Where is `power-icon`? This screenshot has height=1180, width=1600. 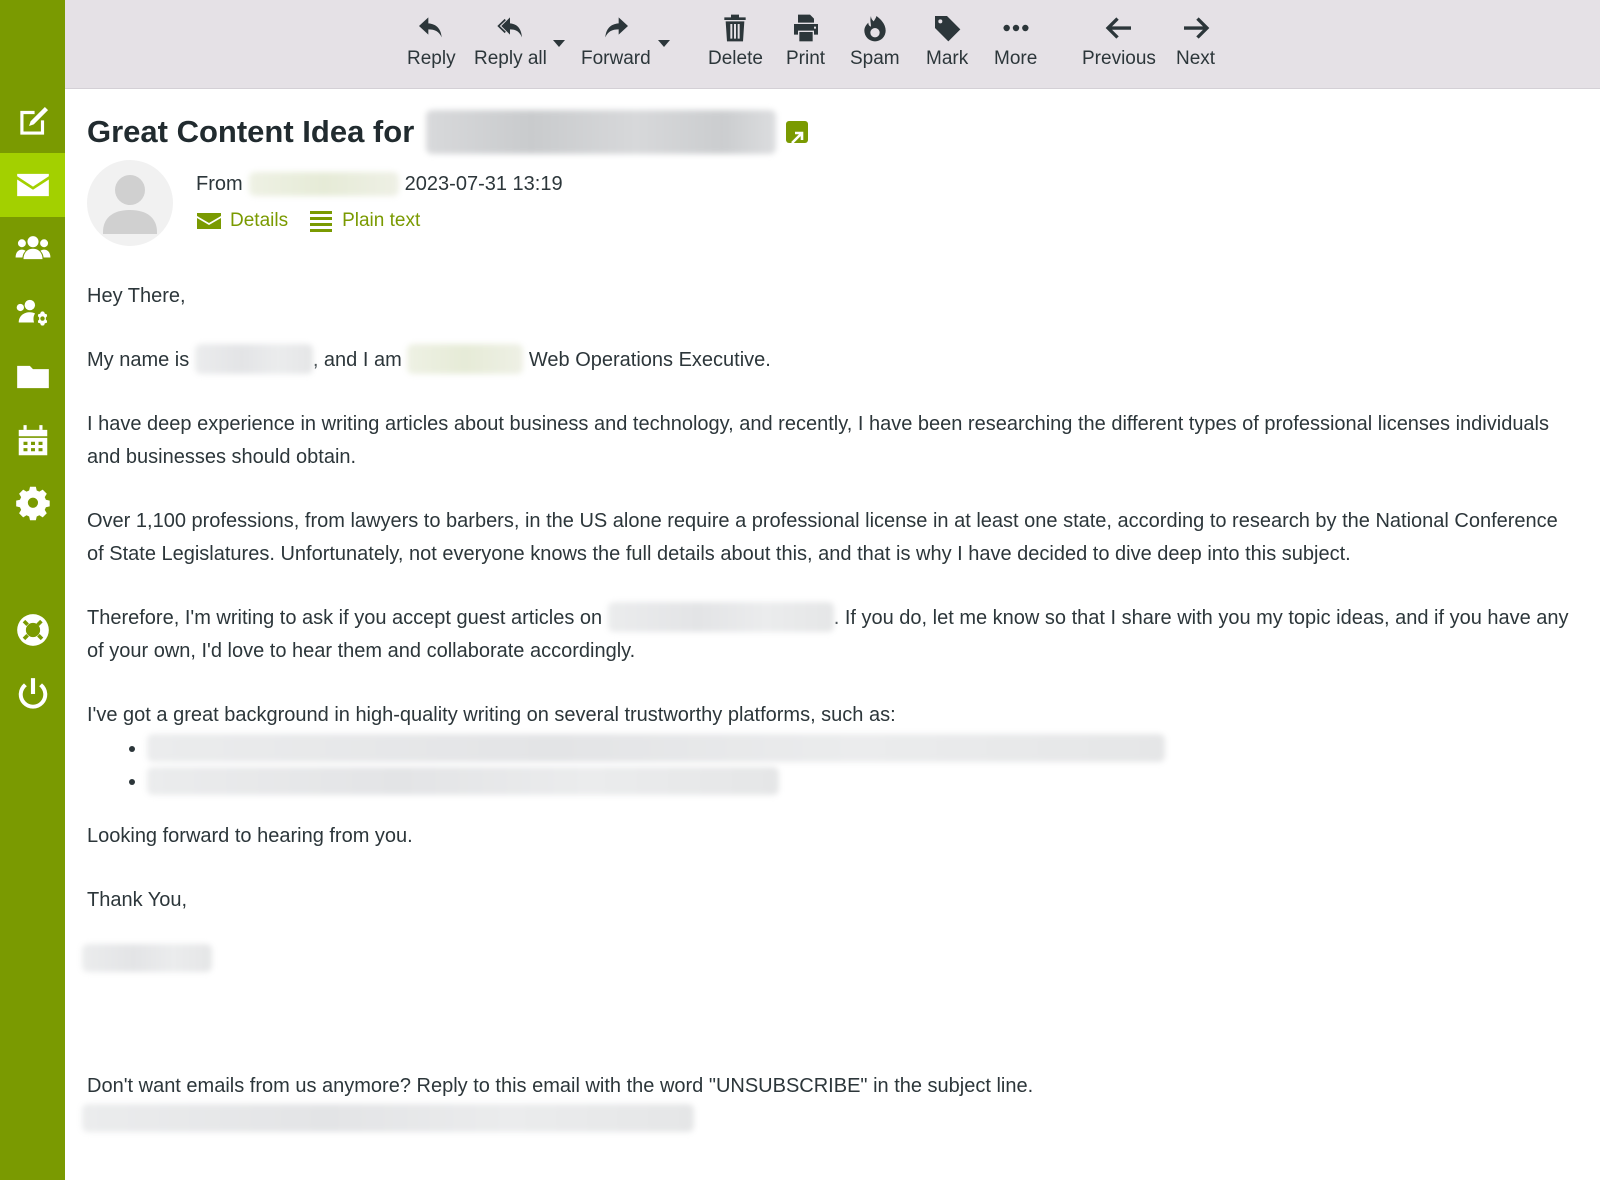
power-icon is located at coordinates (32, 693).